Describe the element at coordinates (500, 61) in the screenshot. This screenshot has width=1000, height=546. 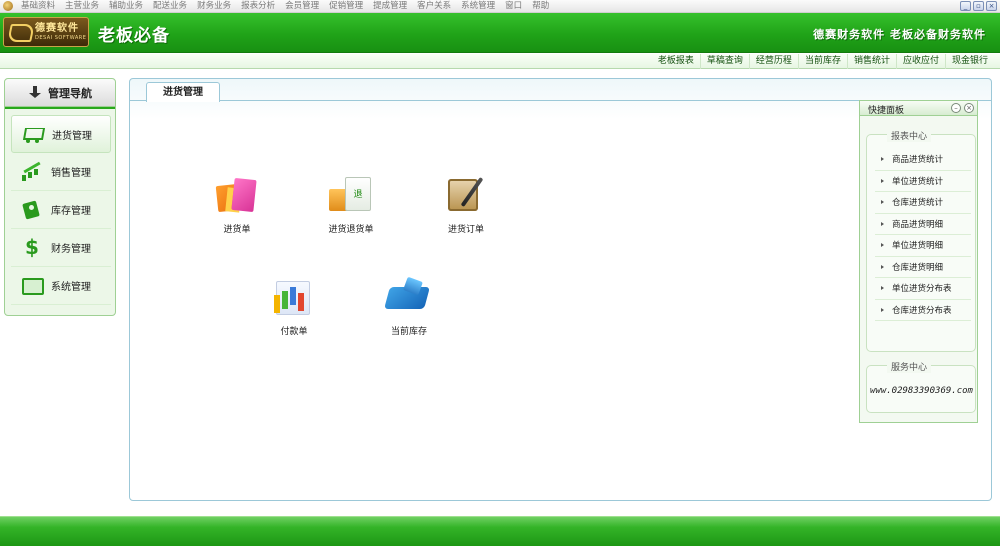
I see `quick-link-bar: 老板报表 草稿查询 经营历程 当前库存 销售统计 应收应付 现金银行` at that location.